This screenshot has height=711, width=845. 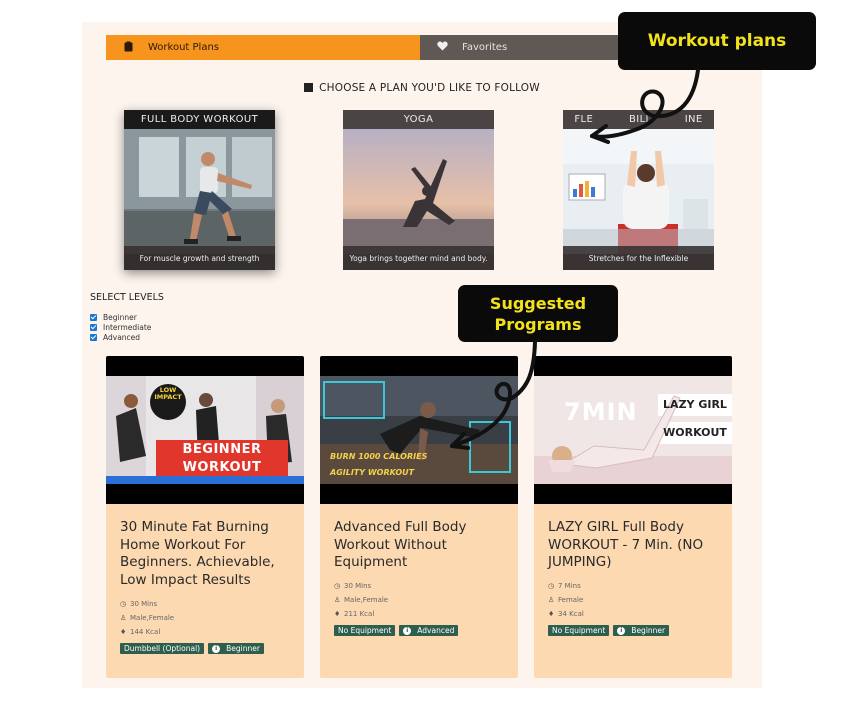 I want to click on level-label: Beginner, so click(x=120, y=317).